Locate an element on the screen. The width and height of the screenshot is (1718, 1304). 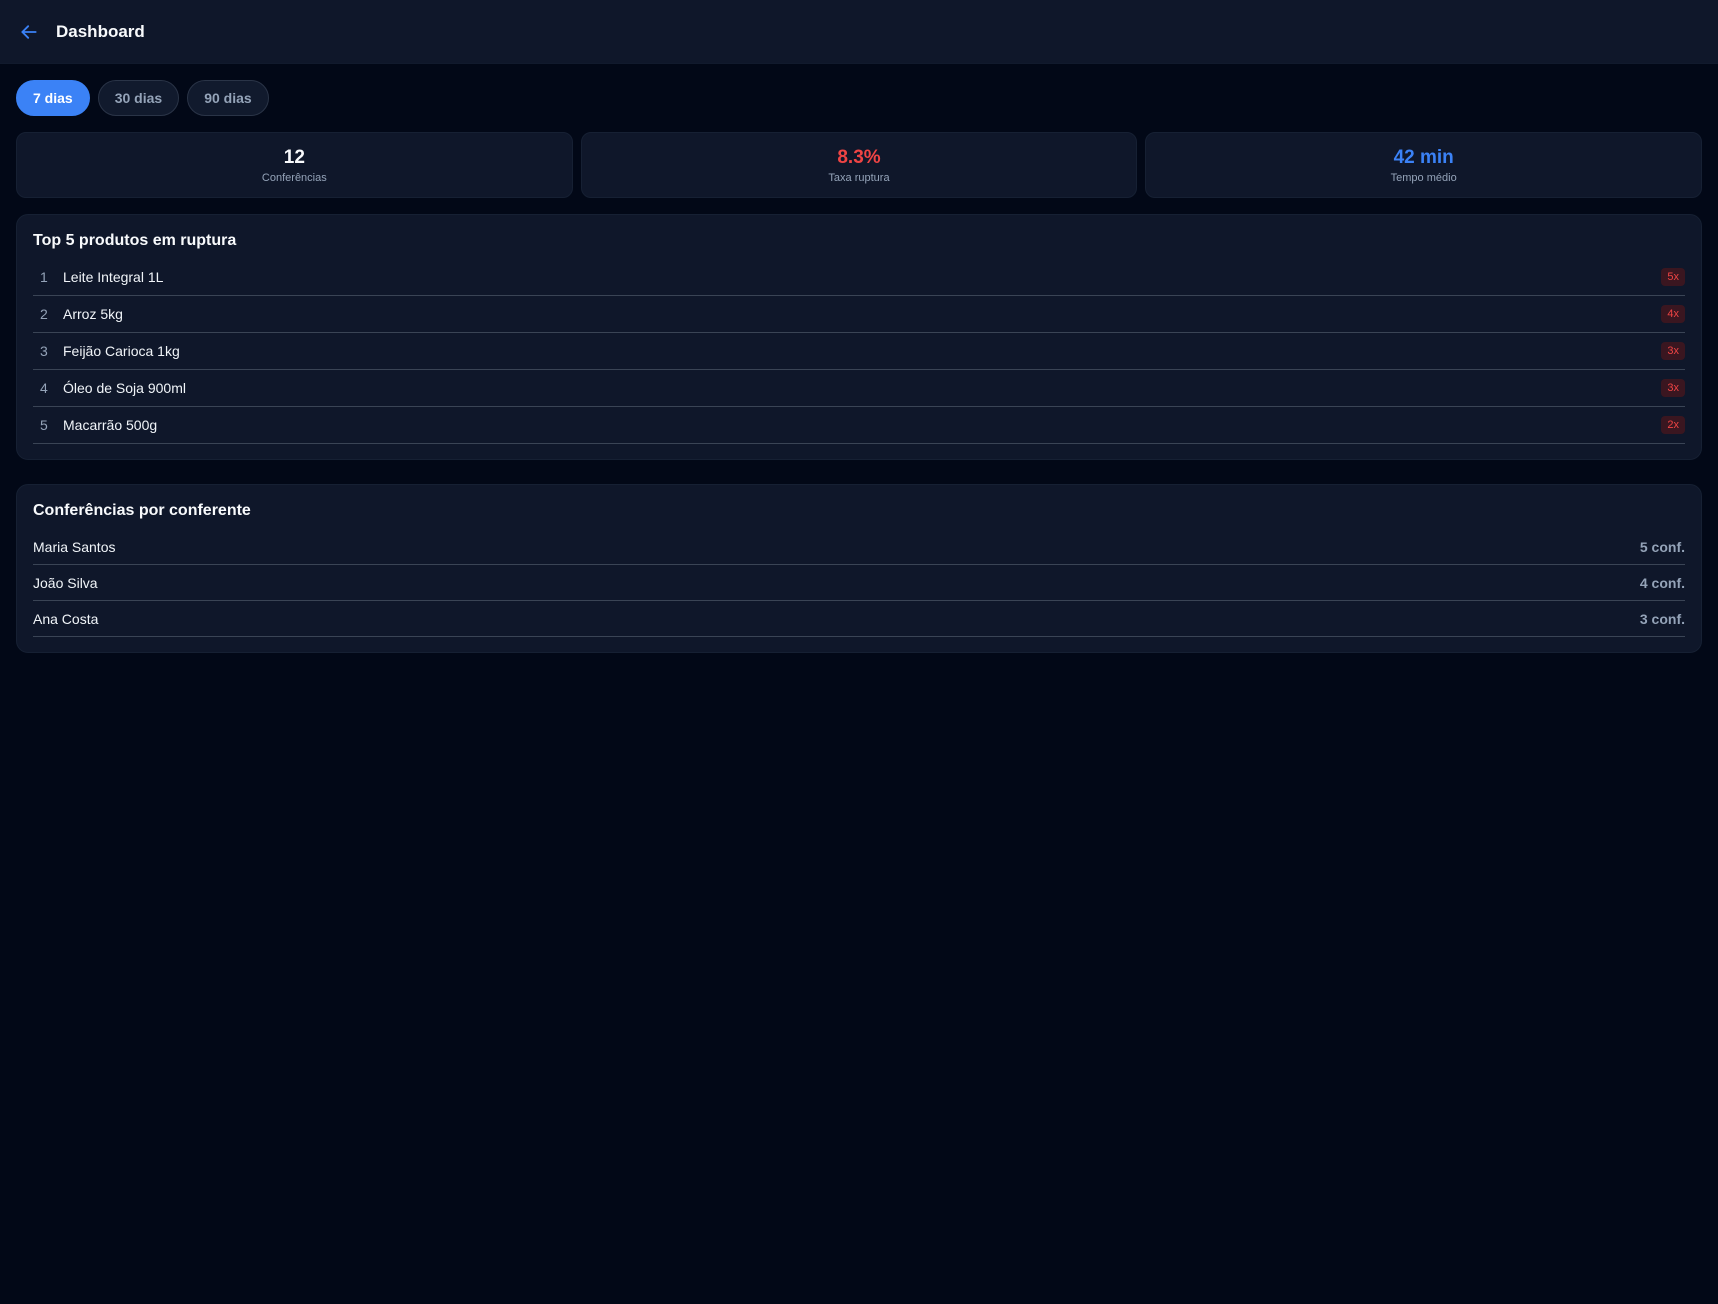
product-name: Óleo de Soja 900ml is located at coordinates (124, 388).